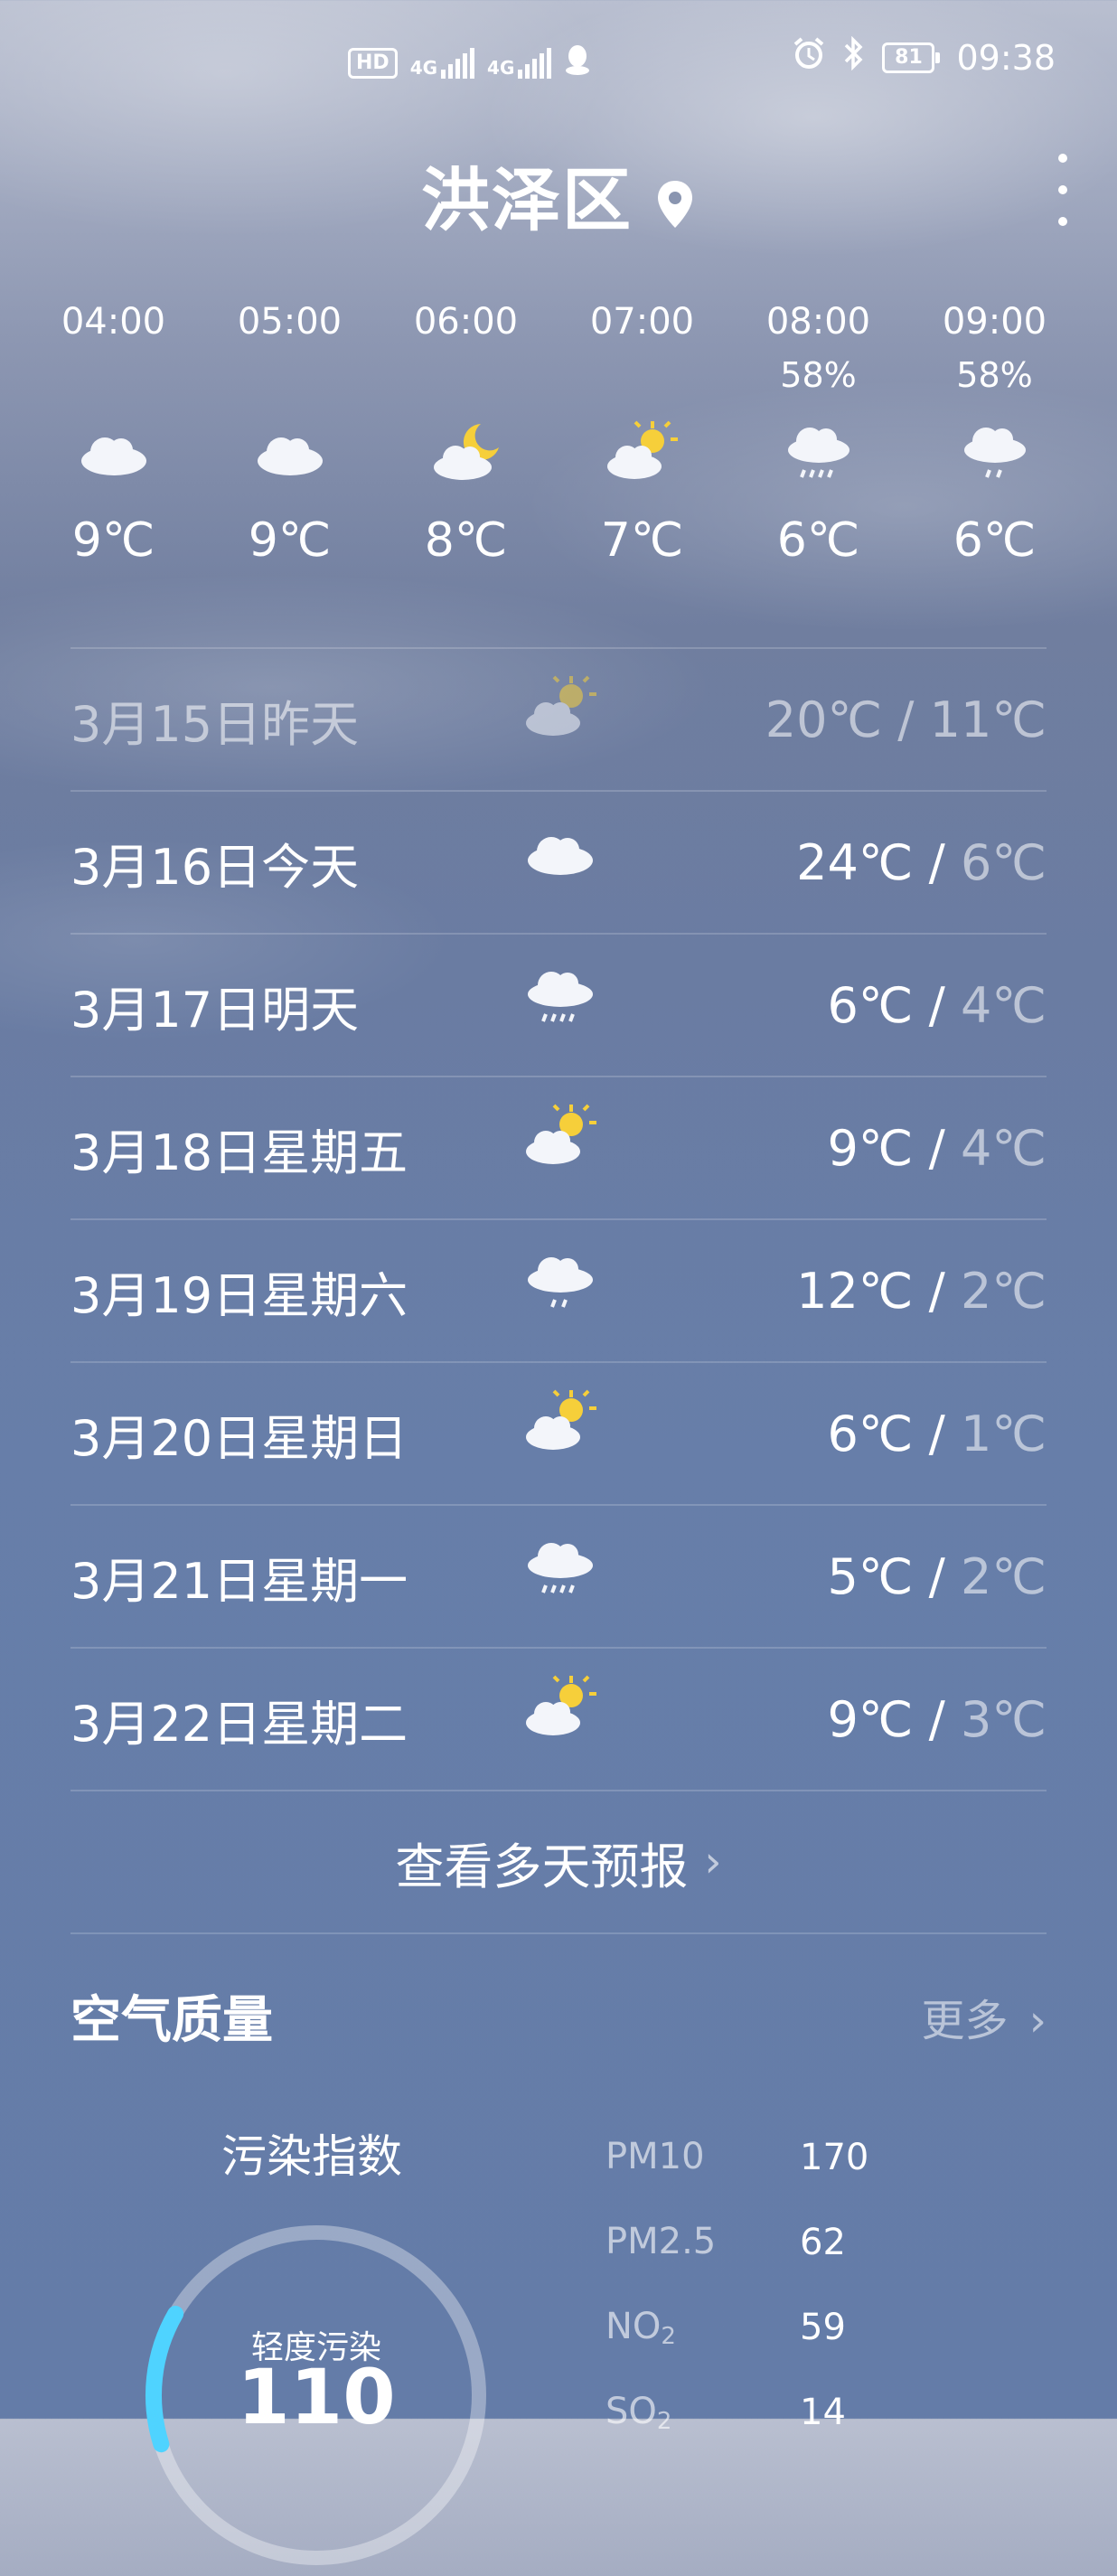 The image size is (1117, 2576). What do you see at coordinates (442, 63) in the screenshot?
I see `signal-4g-icon: 4G` at bounding box center [442, 63].